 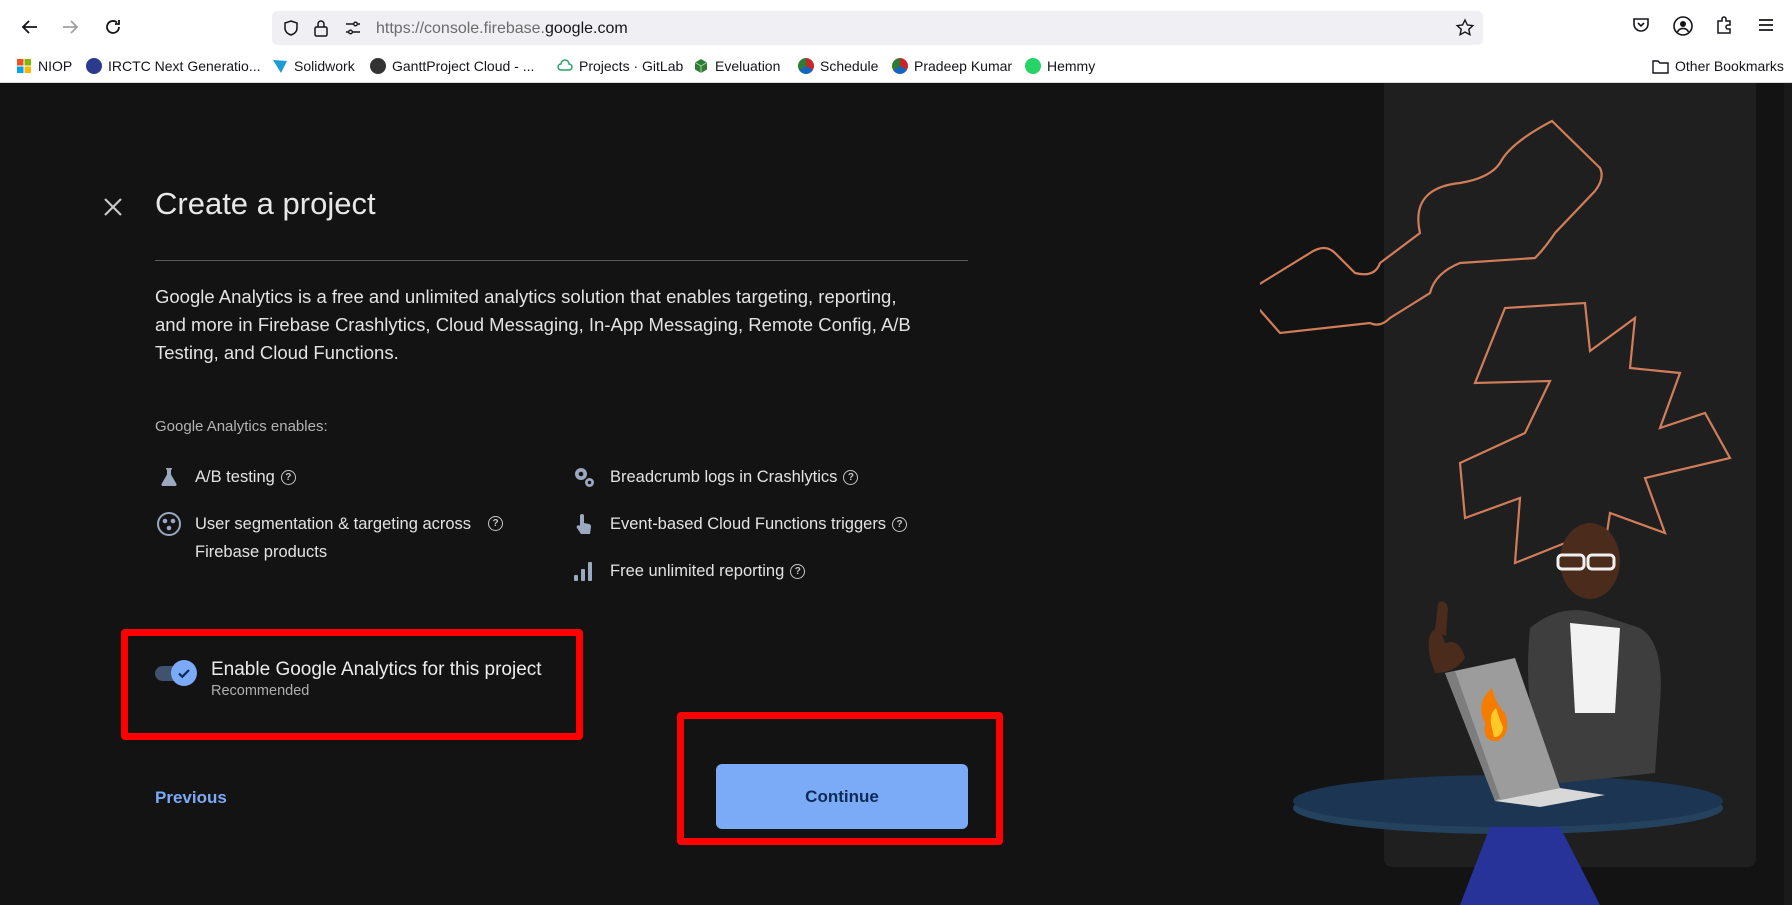 I want to click on cube-icon, so click(x=701, y=66).